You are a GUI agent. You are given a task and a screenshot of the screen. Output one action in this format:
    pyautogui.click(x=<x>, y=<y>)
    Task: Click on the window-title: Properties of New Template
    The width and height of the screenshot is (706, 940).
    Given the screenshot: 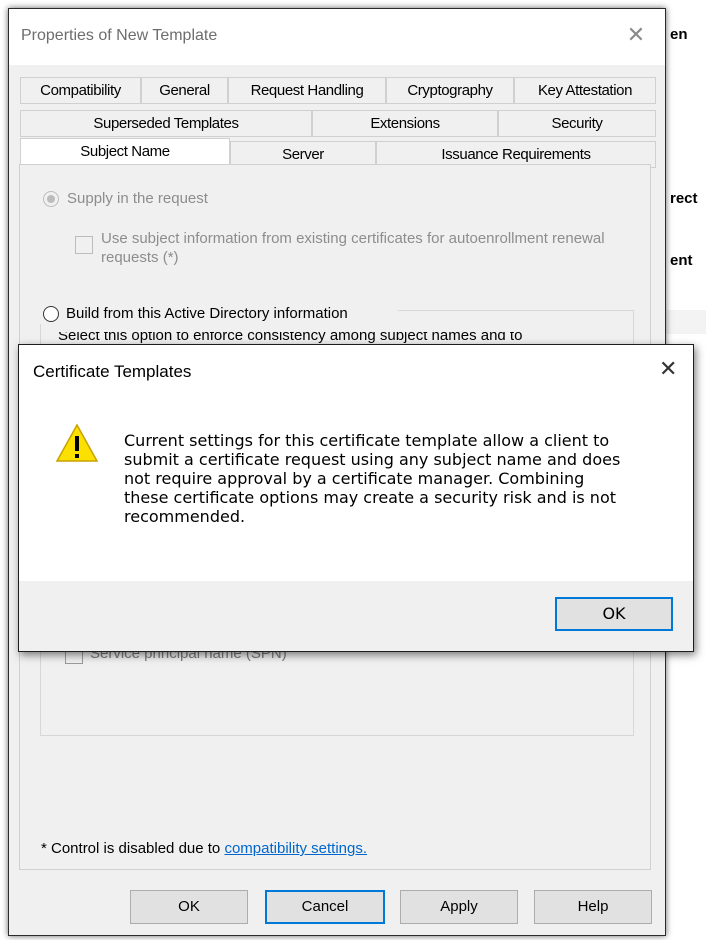 What is the action you would take?
    pyautogui.click(x=119, y=35)
    